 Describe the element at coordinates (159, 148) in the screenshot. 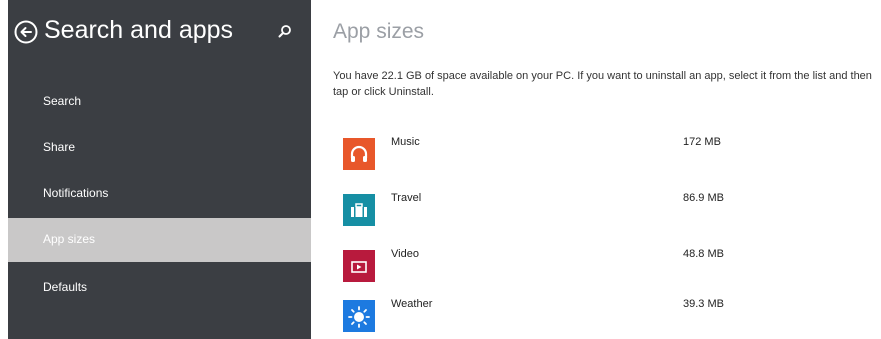

I see `sidebar-item-share: Share` at that location.